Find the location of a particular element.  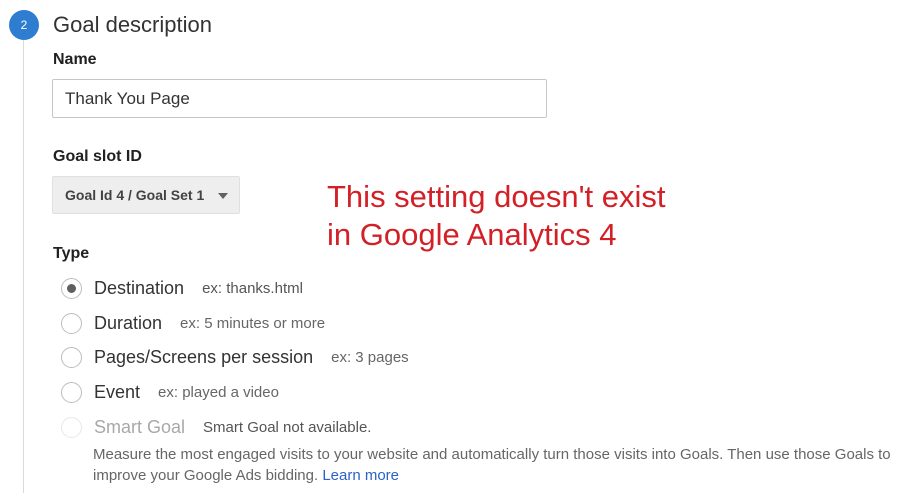

type-option-pages-per-session: Pages/Screens per session ex: 3 pages is located at coordinates (235, 357).